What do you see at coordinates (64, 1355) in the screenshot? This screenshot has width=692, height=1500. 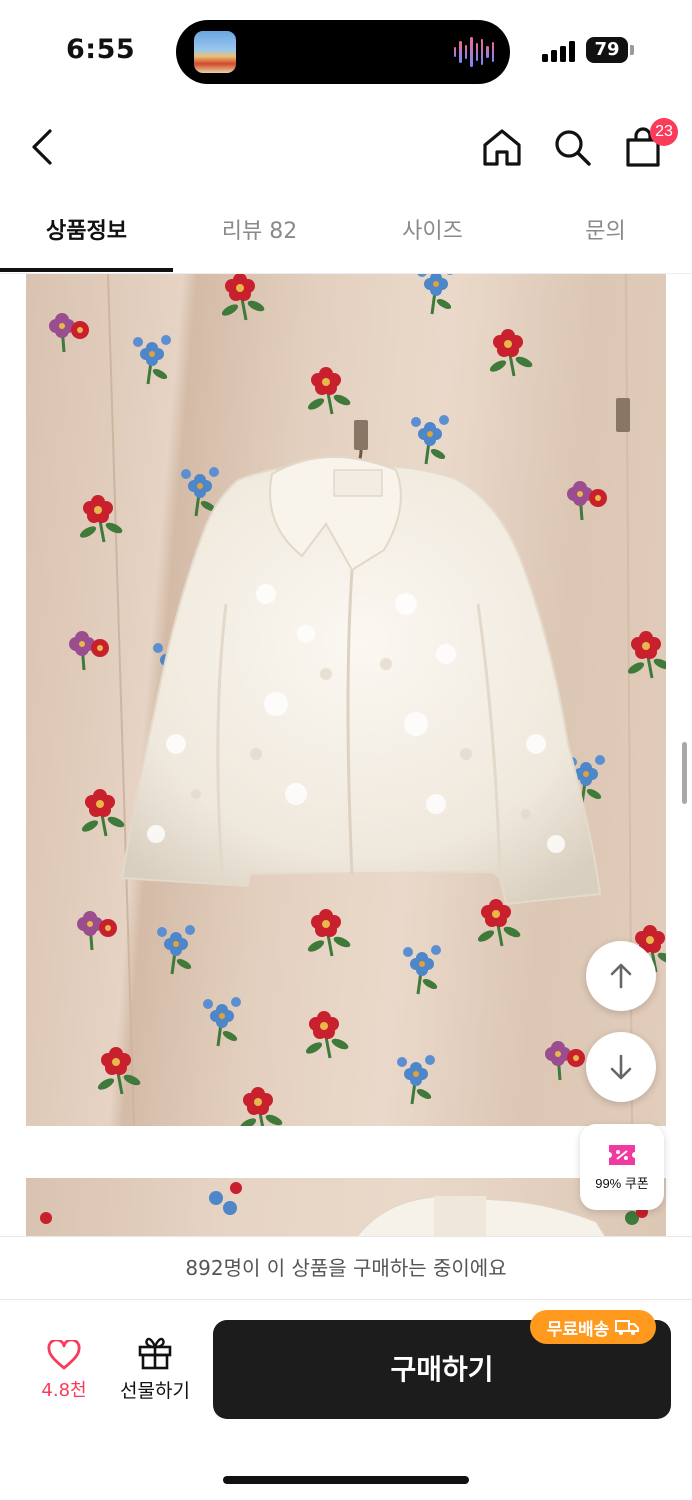 I see `heart-icon` at bounding box center [64, 1355].